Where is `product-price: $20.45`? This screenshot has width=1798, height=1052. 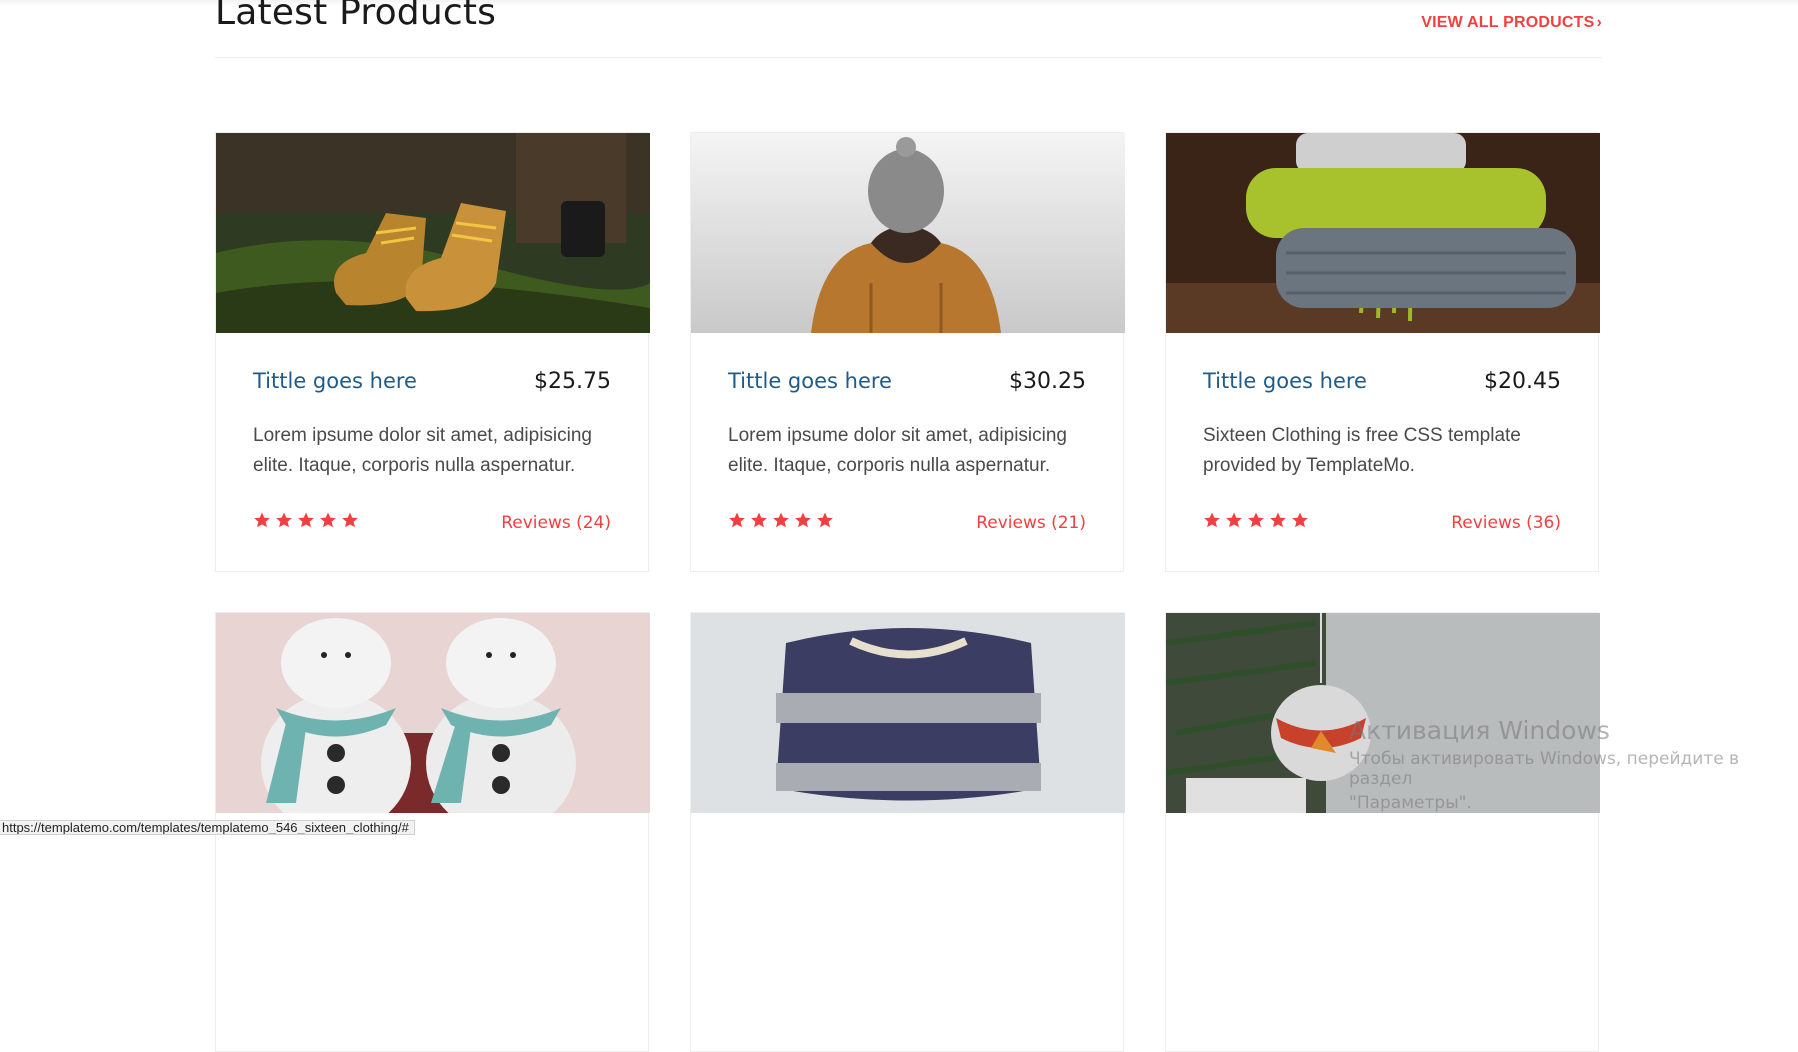 product-price: $20.45 is located at coordinates (1522, 381).